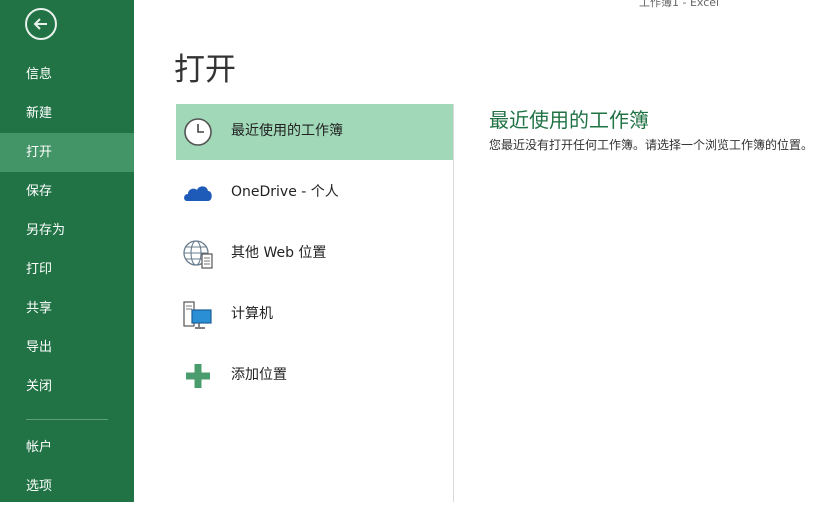  What do you see at coordinates (67, 113) in the screenshot?
I see `sidebar-item-new: 新建` at bounding box center [67, 113].